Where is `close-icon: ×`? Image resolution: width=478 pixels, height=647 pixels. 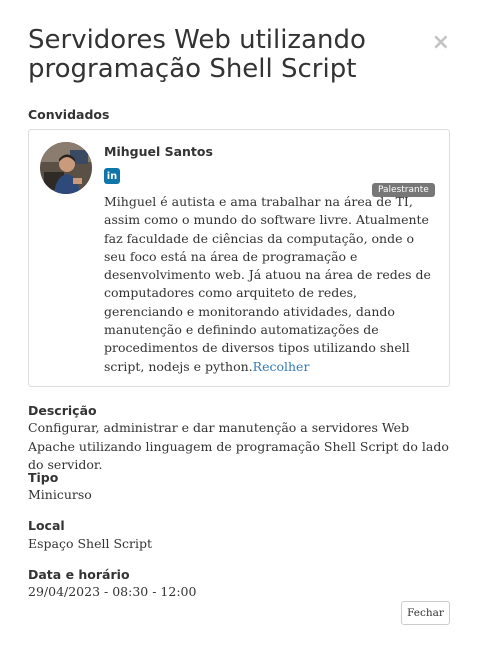 close-icon: × is located at coordinates (441, 43).